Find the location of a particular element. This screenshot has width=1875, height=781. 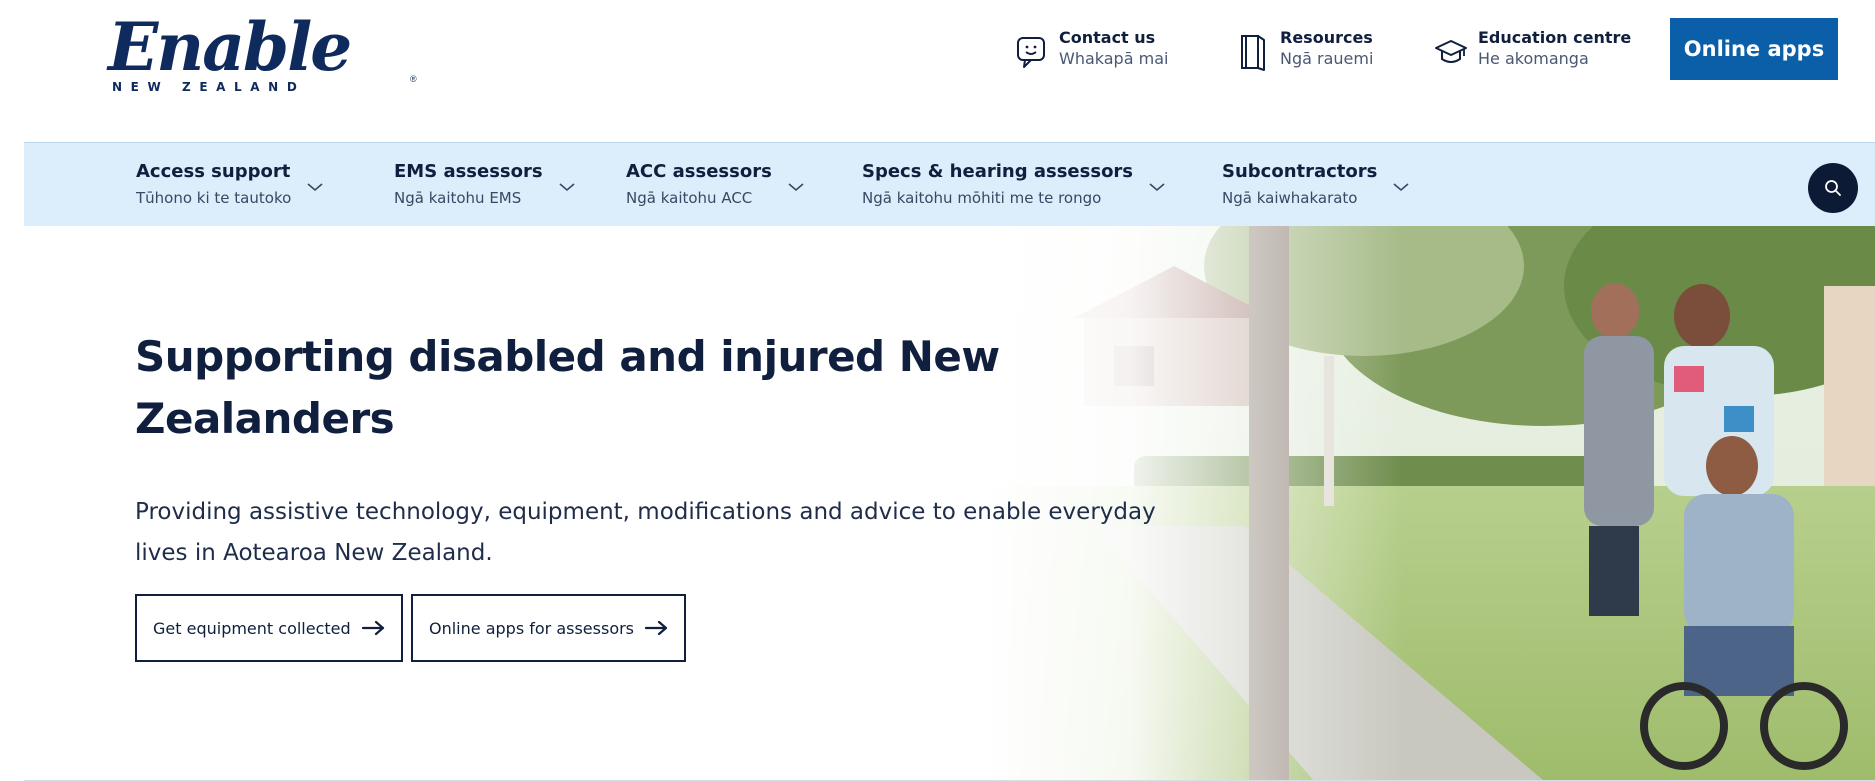

nav-item-subtitle: Ngā kaitohu mōhiti me te rongo is located at coordinates (982, 198).